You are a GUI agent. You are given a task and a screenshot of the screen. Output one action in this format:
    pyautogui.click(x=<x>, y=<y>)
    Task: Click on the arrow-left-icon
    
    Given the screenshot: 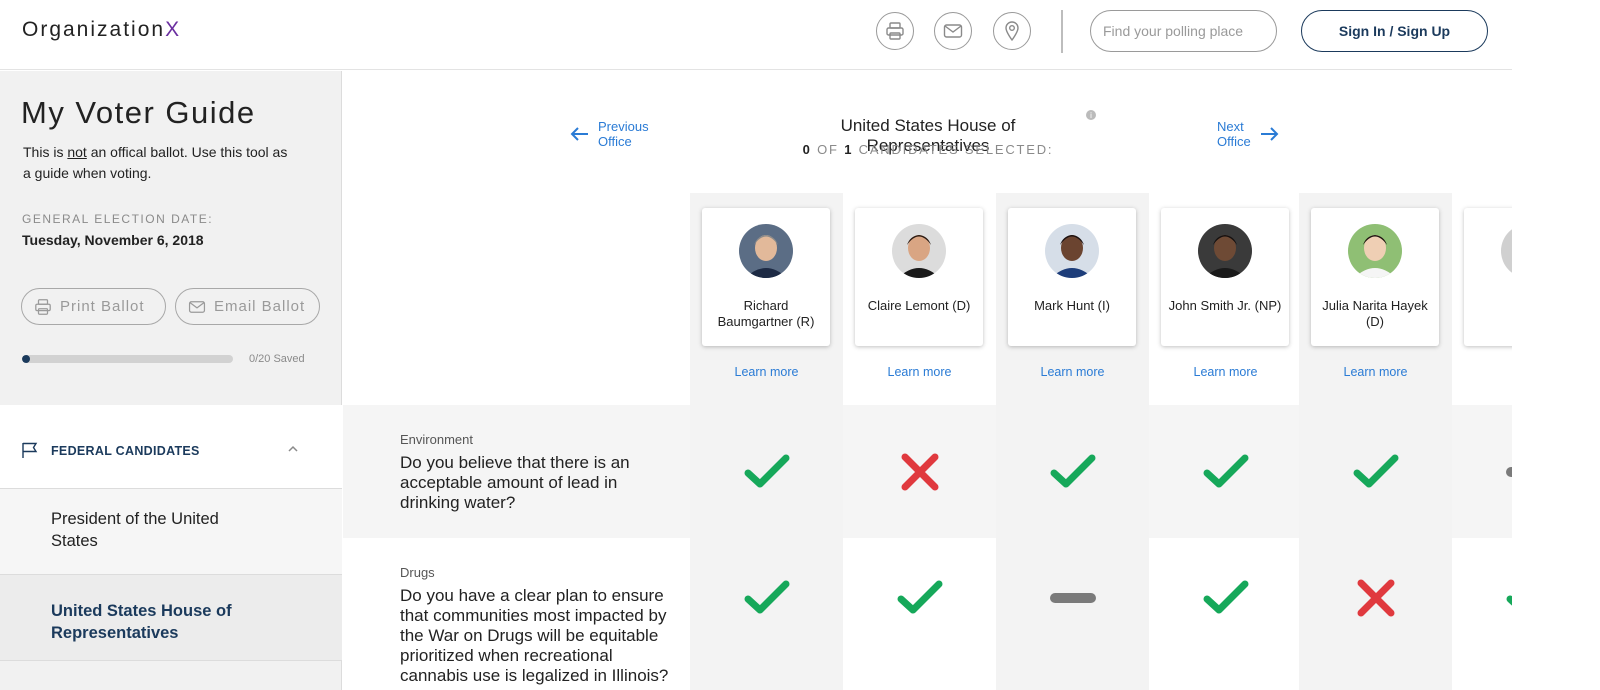 What is the action you would take?
    pyautogui.click(x=579, y=134)
    